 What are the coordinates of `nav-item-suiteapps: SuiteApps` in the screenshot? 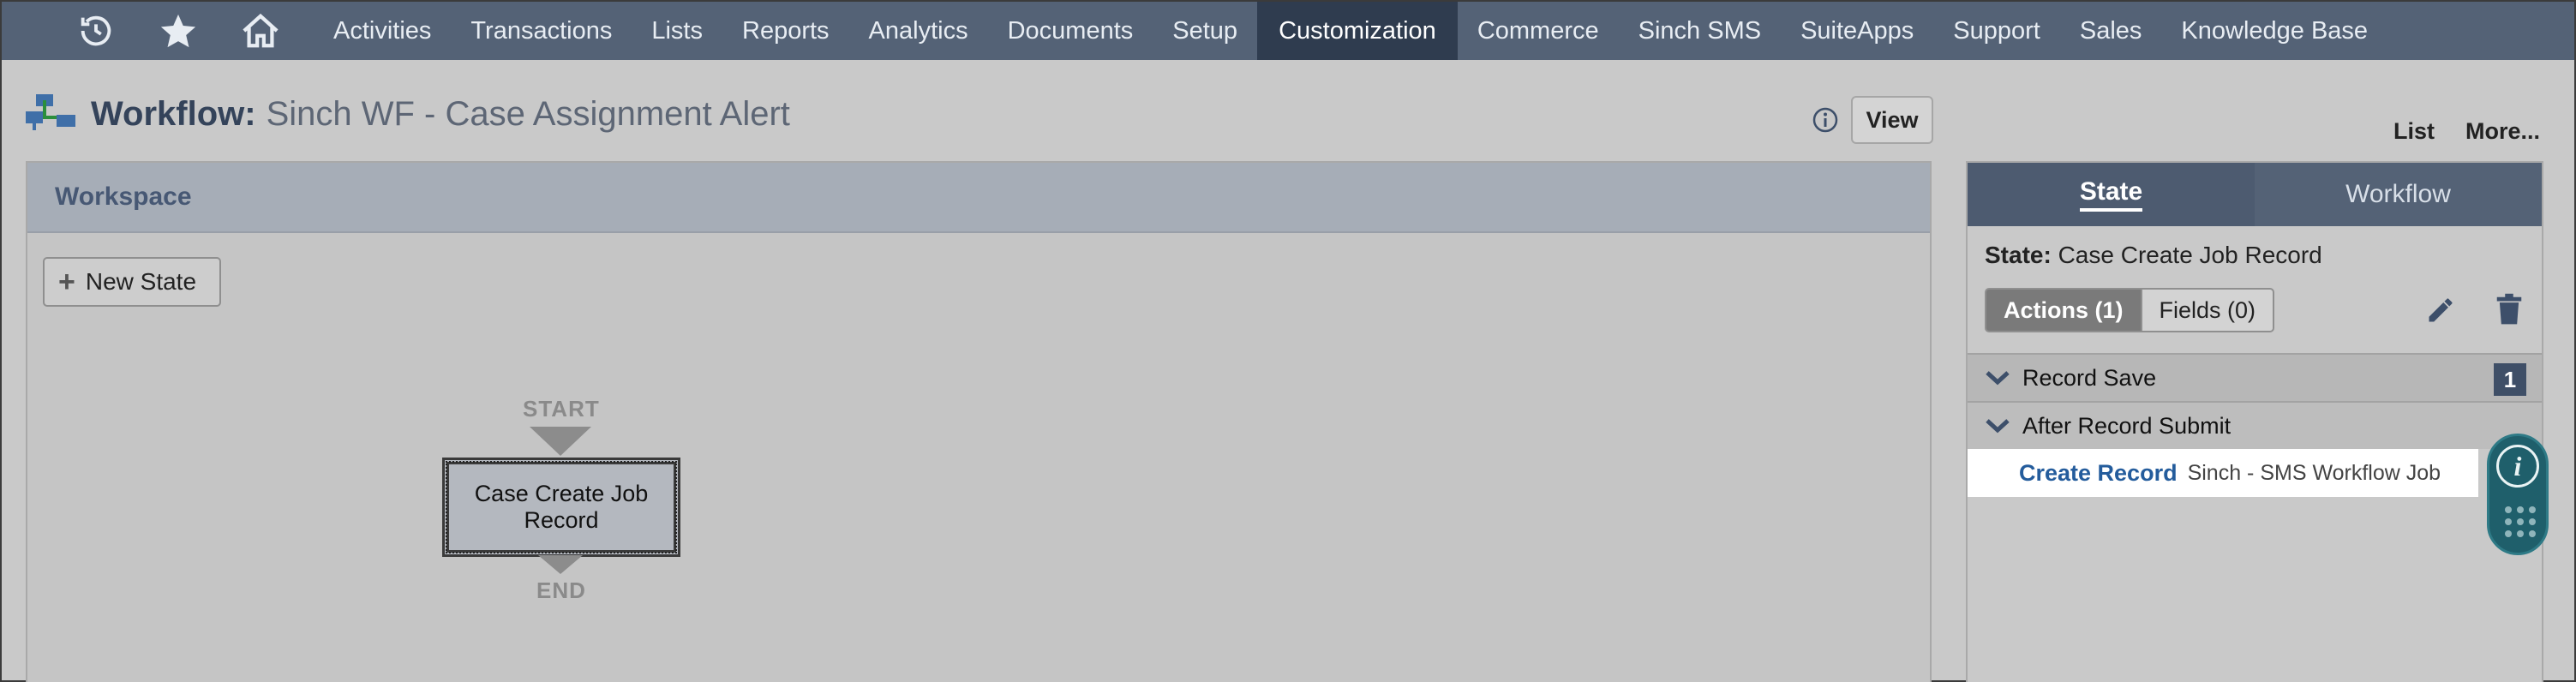 It's located at (1857, 31).